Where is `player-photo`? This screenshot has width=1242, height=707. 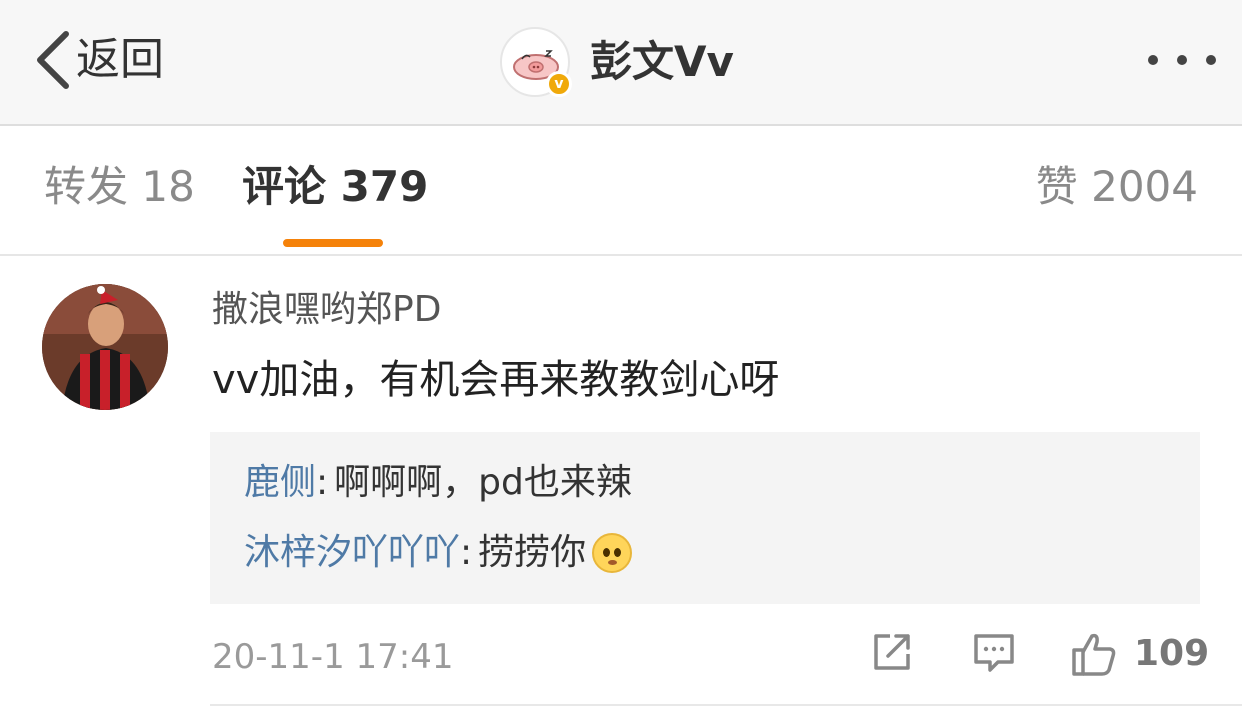 player-photo is located at coordinates (105, 347).